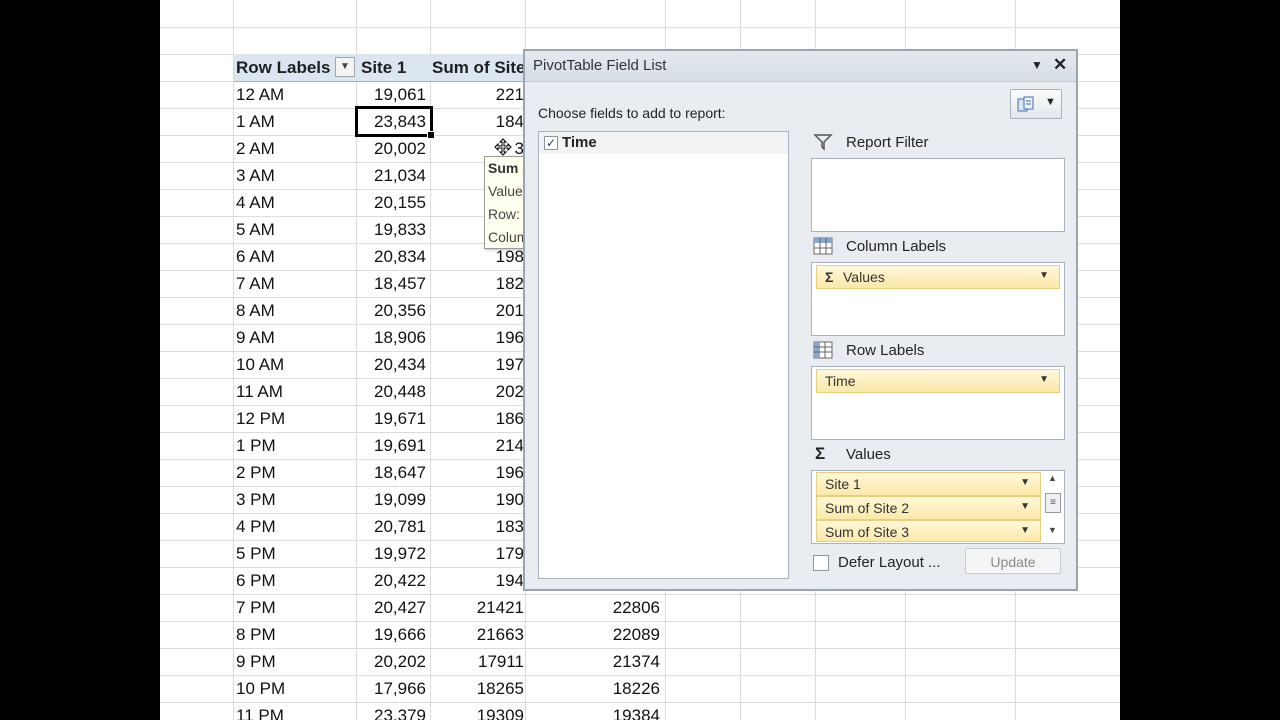 The height and width of the screenshot is (720, 1280). What do you see at coordinates (392, 337) in the screenshot?
I see `pivot-cell-s1: 18,906` at bounding box center [392, 337].